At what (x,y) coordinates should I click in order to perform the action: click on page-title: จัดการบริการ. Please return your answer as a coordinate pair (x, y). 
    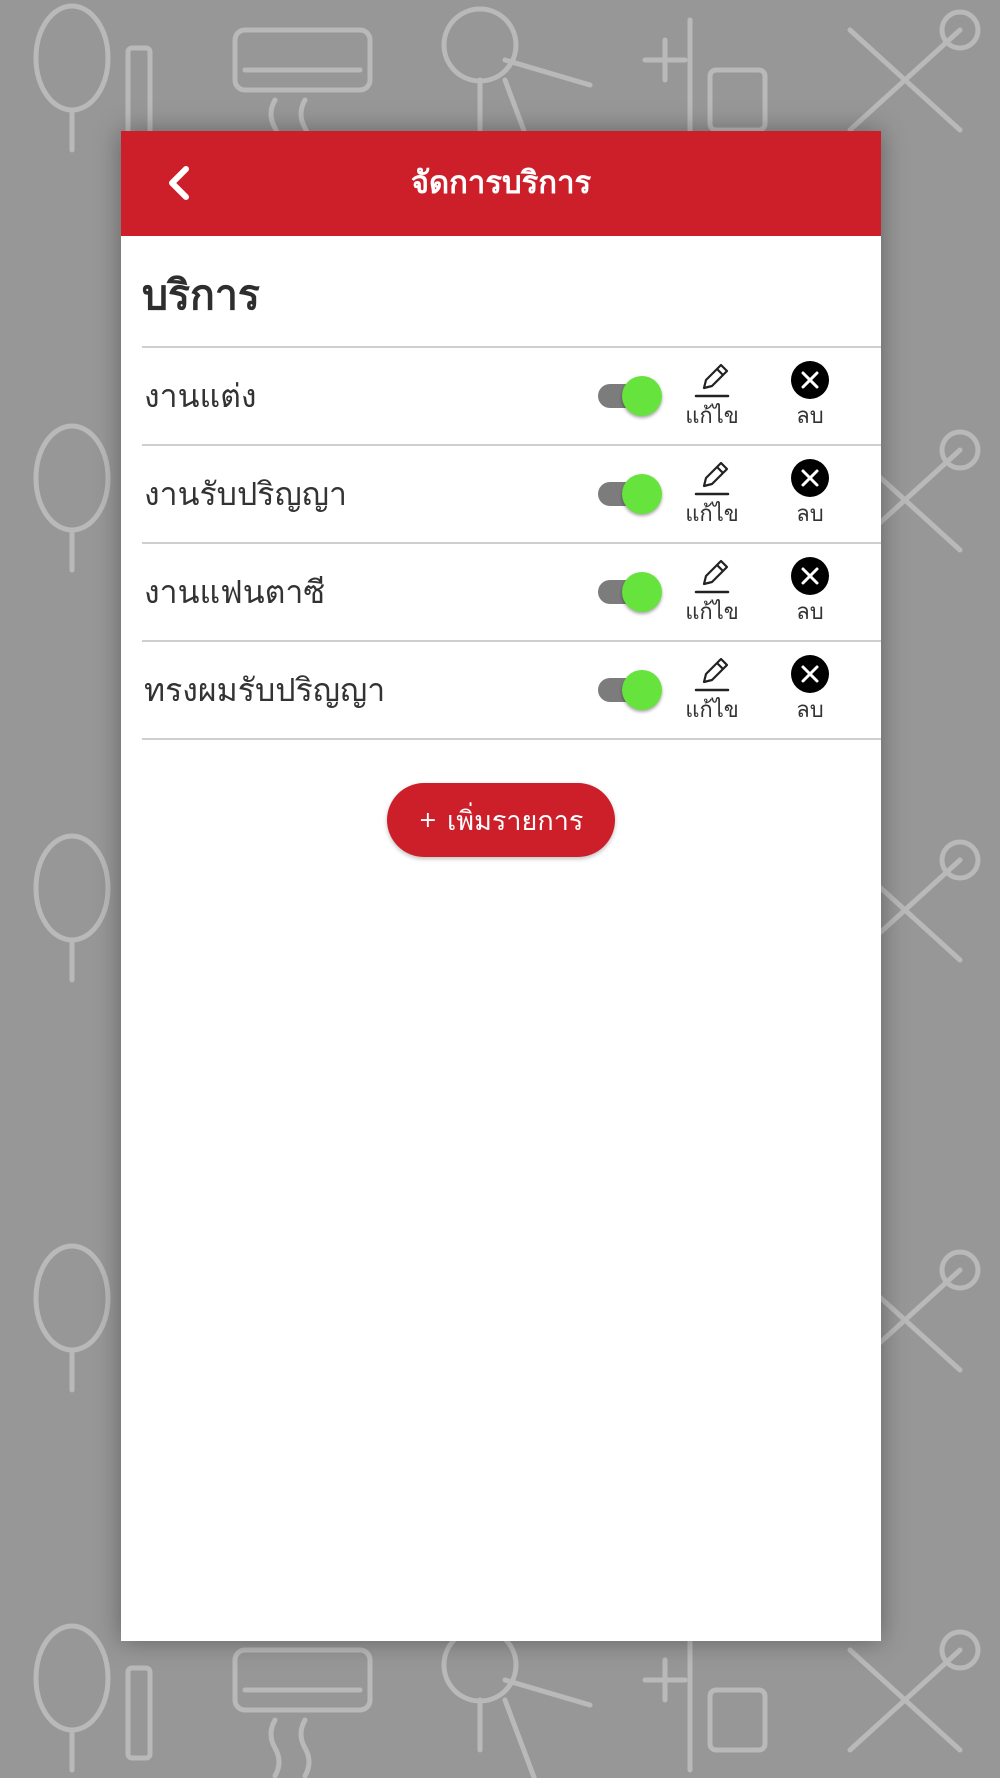
    Looking at the image, I should click on (501, 183).